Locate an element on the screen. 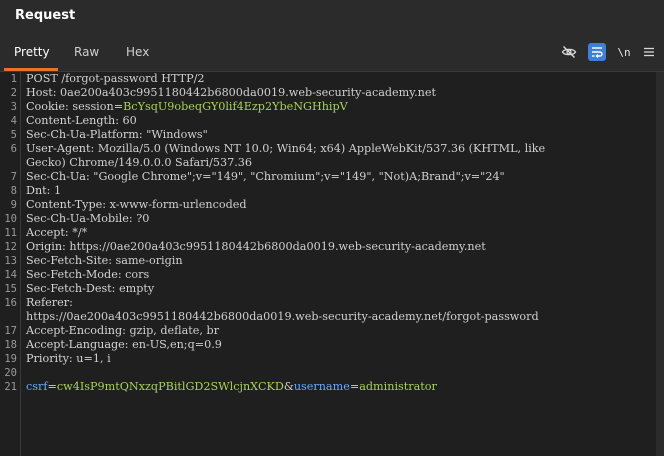 The height and width of the screenshot is (456, 664). eye-slash-icon is located at coordinates (569, 52).